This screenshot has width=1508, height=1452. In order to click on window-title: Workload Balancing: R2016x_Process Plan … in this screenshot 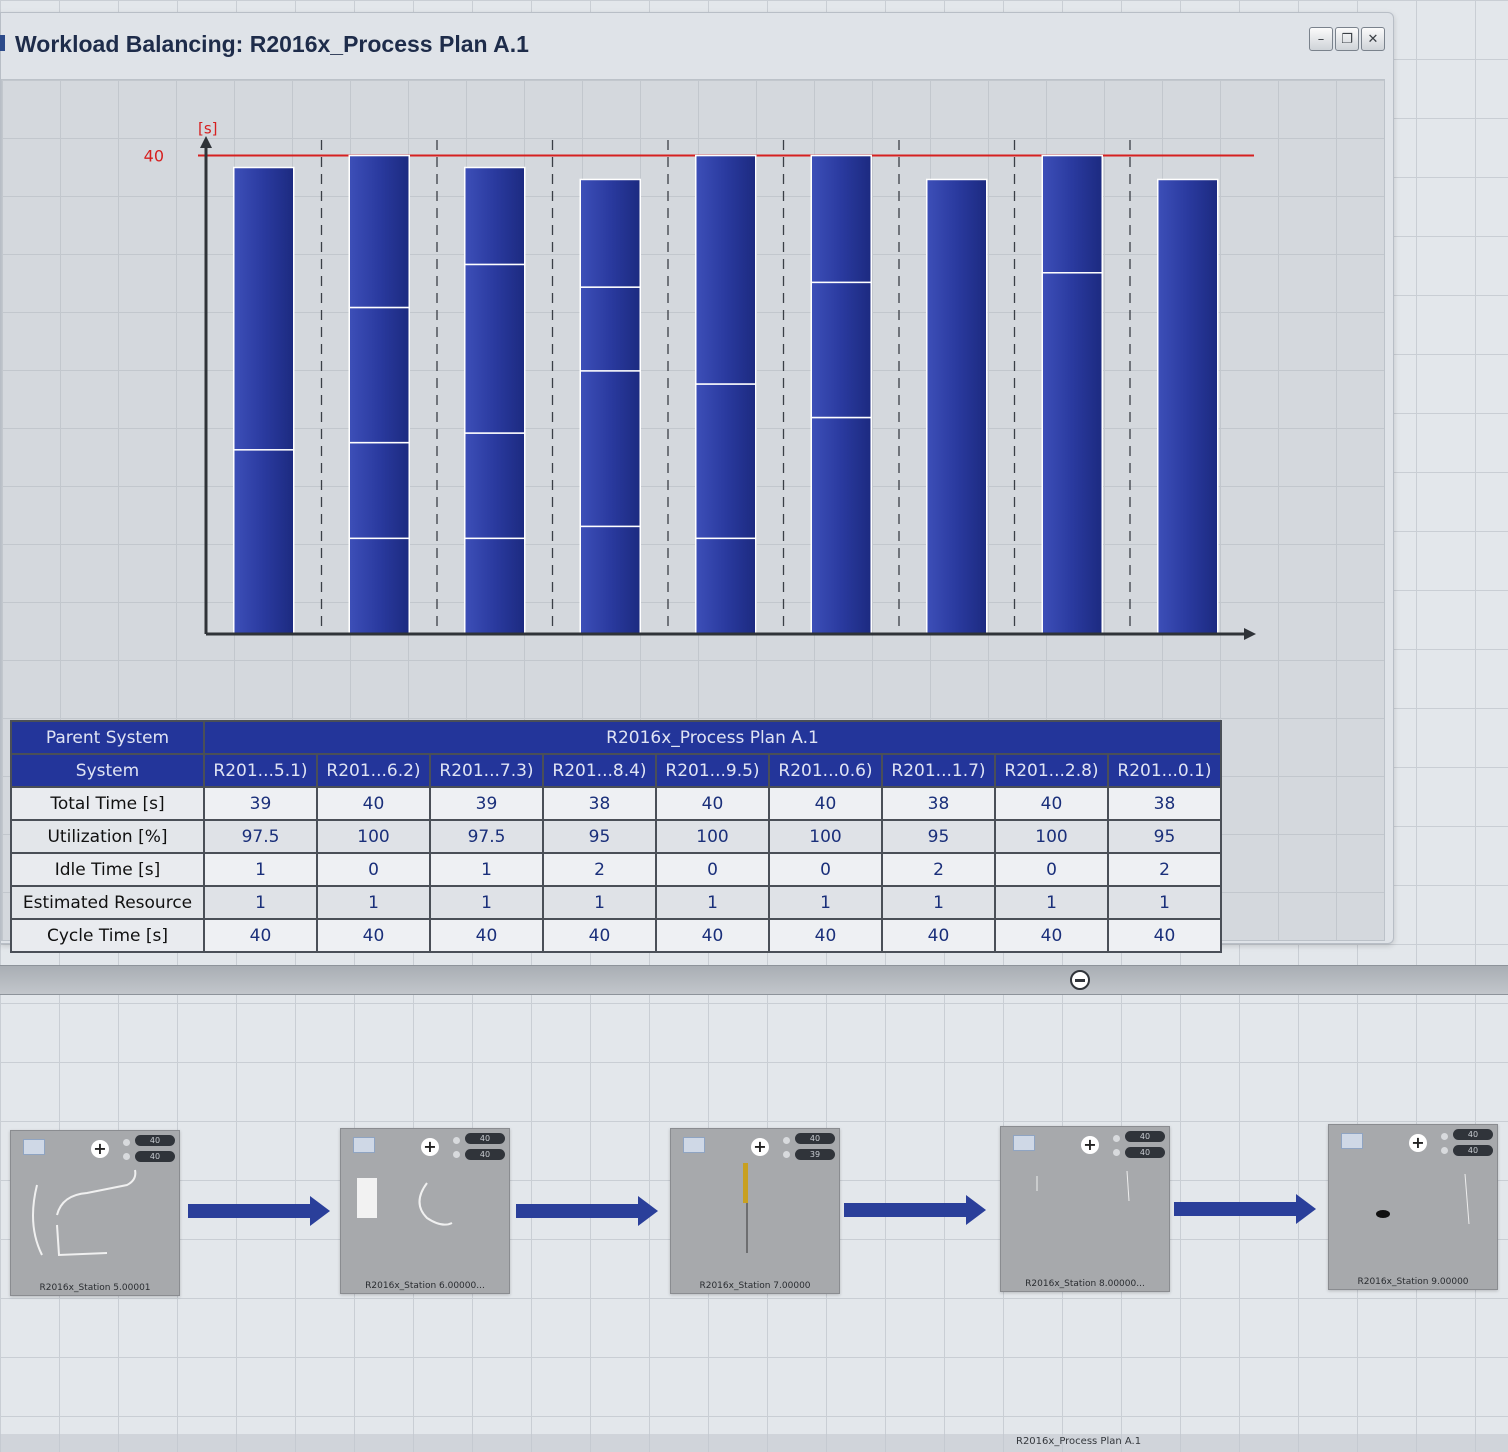, I will do `click(272, 44)`.